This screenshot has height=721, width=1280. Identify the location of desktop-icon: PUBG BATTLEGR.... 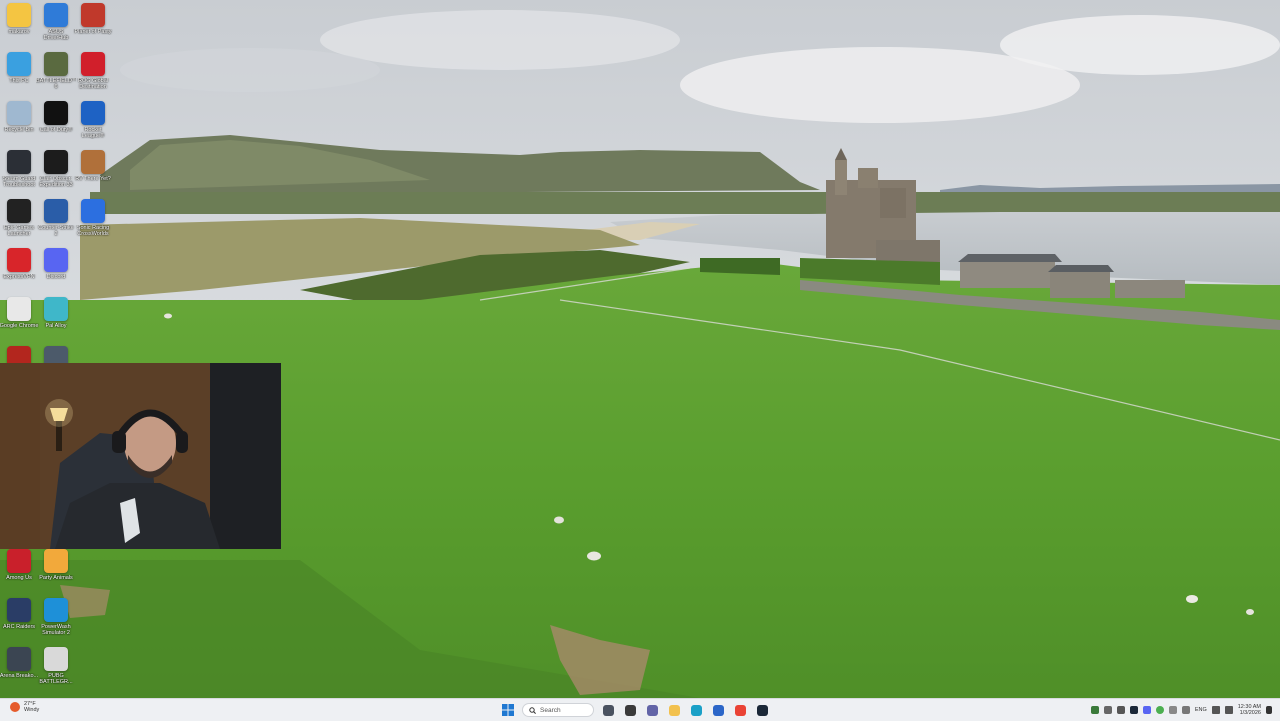
(56, 668).